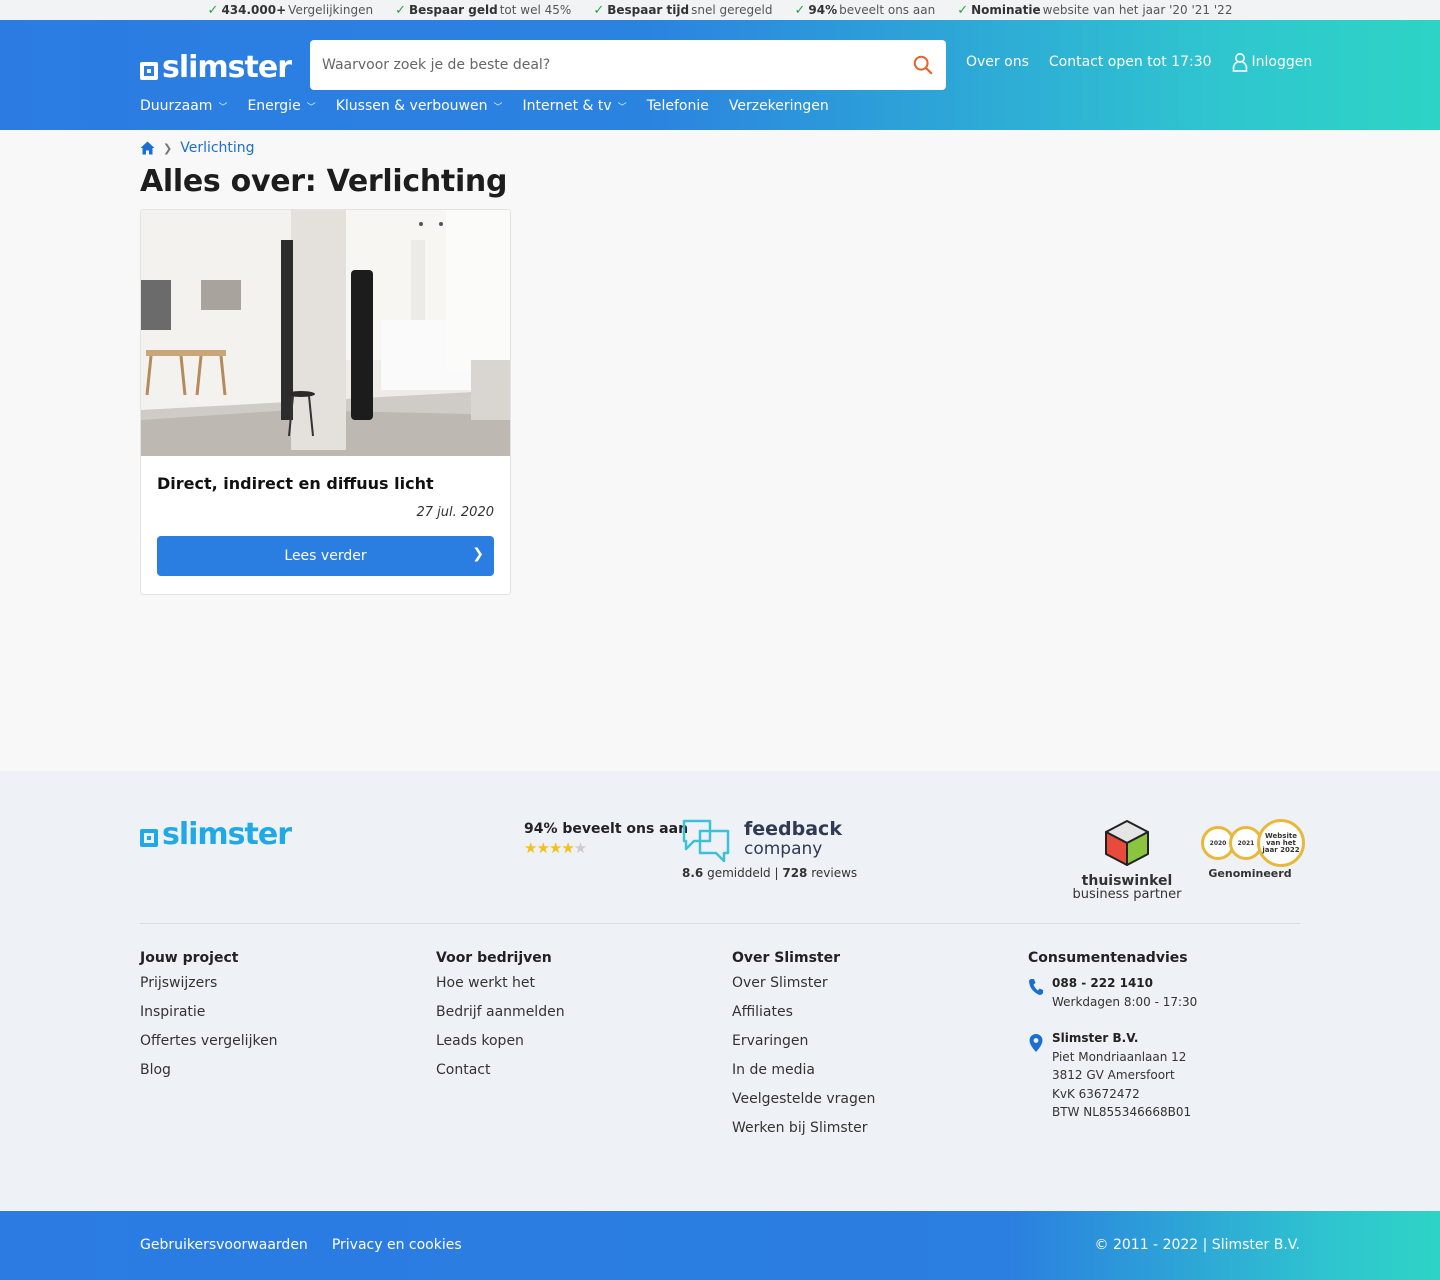 Image resolution: width=1440 pixels, height=1280 pixels. I want to click on article-title: Direct, indirect en diffuus licht, so click(325, 483).